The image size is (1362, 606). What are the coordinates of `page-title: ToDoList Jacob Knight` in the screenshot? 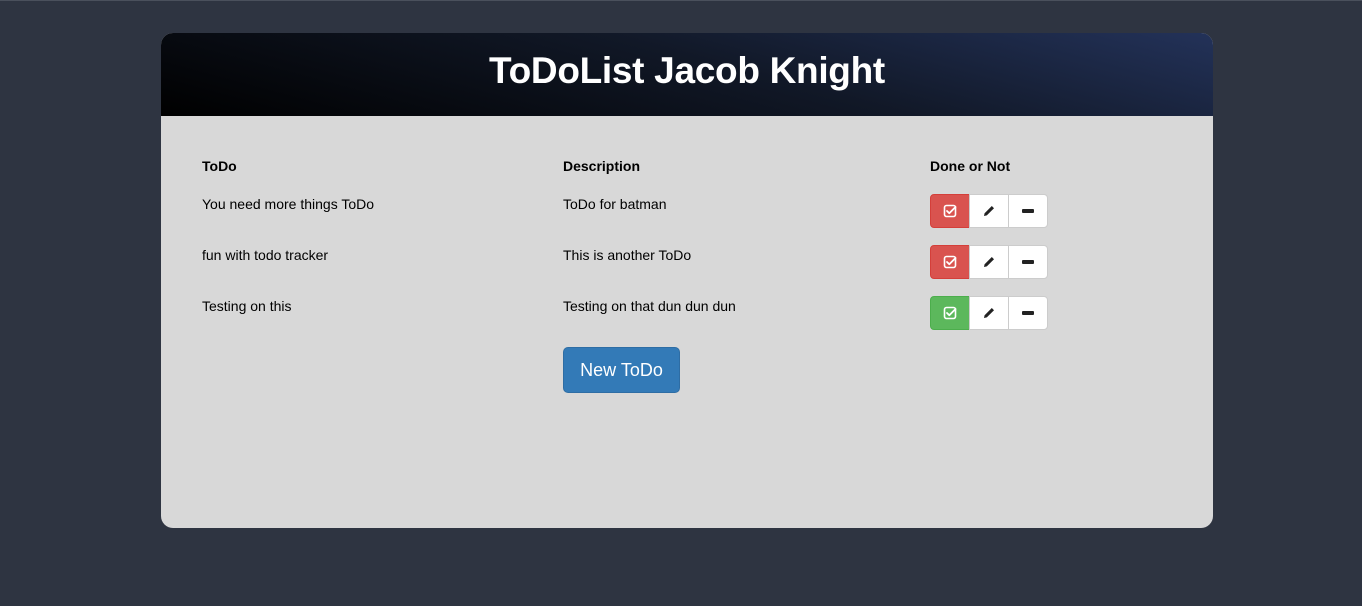 It's located at (687, 70).